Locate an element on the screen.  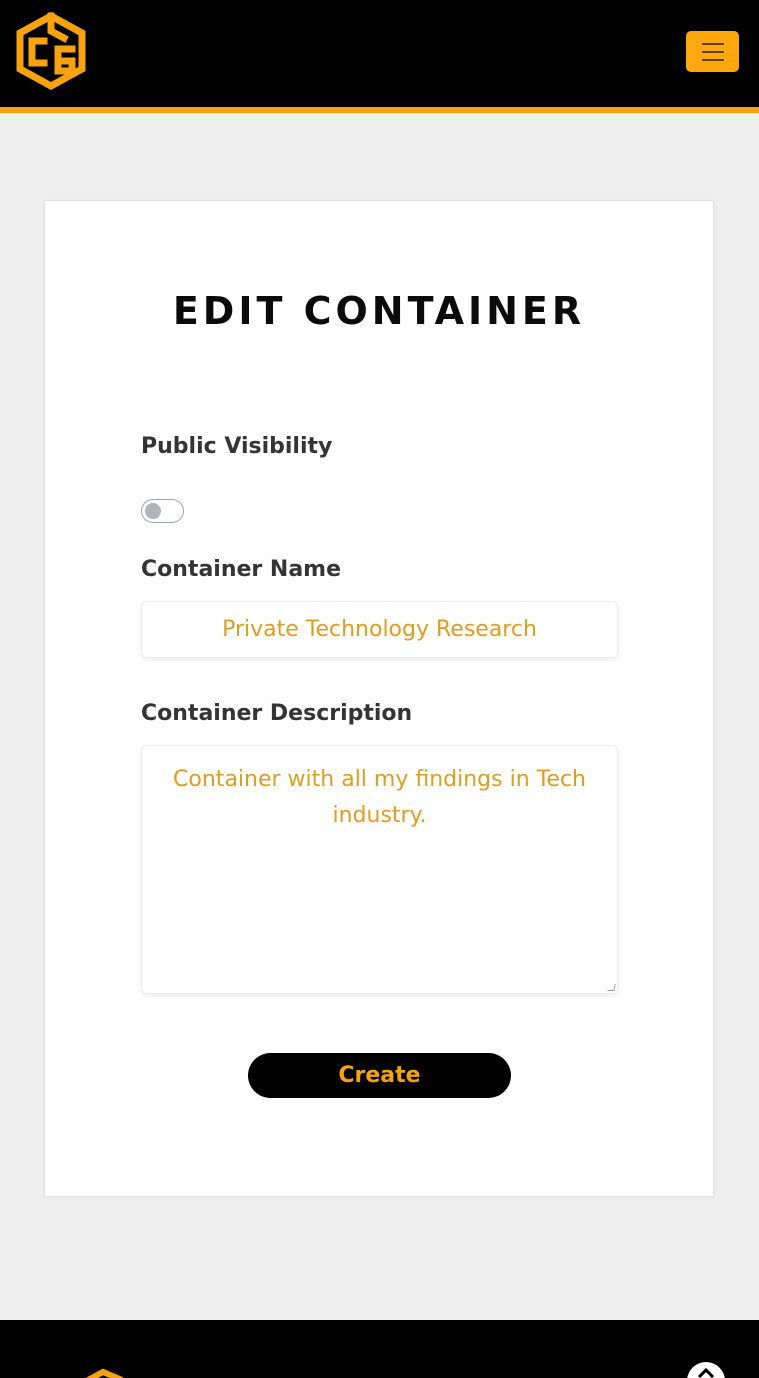
footer is located at coordinates (379, 1349).